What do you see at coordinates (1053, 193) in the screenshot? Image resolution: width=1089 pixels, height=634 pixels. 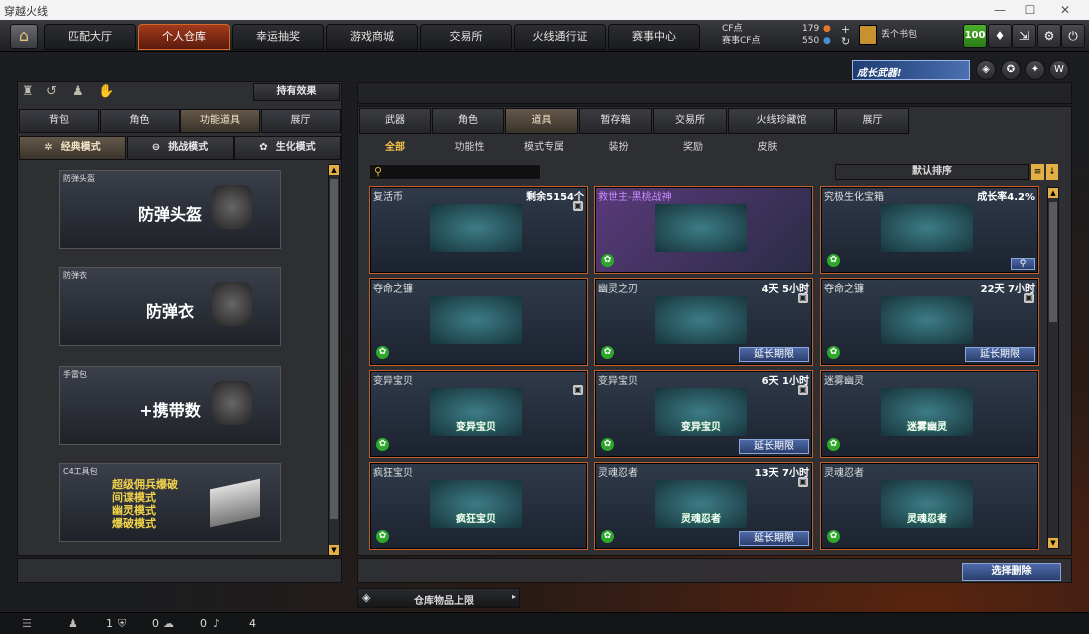 I see `right-scroll-up-icon: ▲` at bounding box center [1053, 193].